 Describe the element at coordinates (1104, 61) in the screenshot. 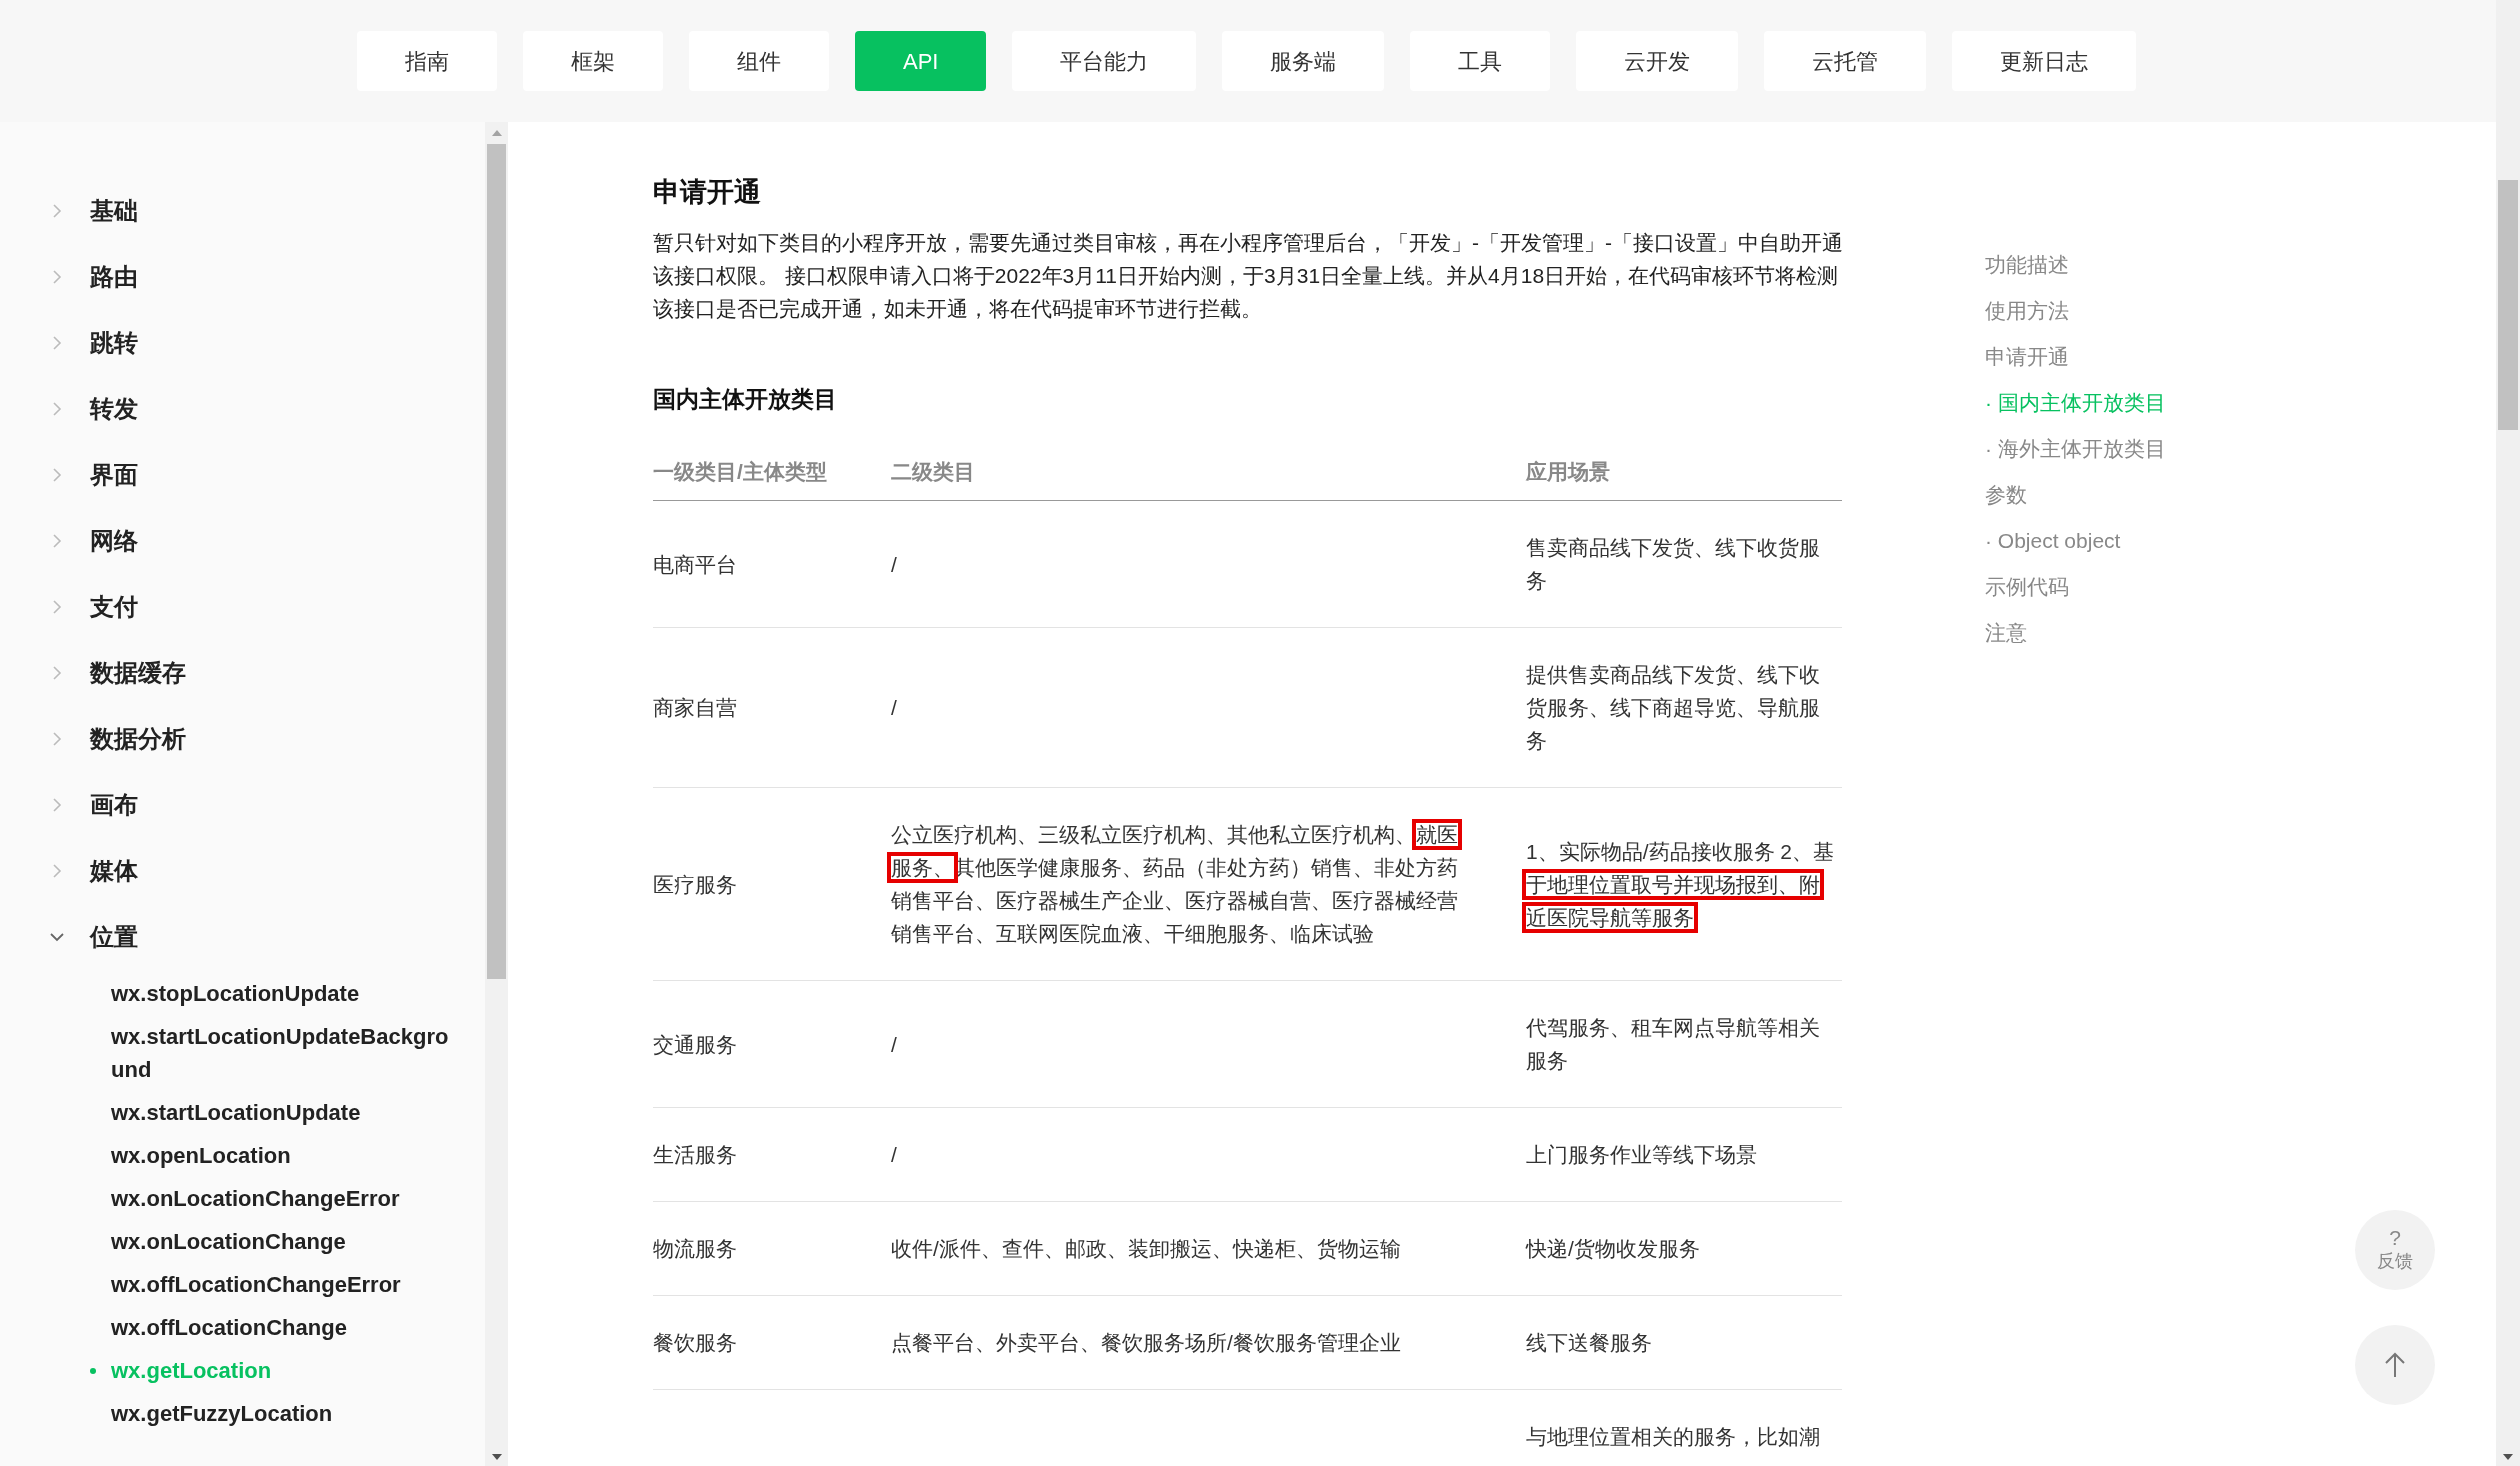

I see `nav-tab: 平台能力` at that location.